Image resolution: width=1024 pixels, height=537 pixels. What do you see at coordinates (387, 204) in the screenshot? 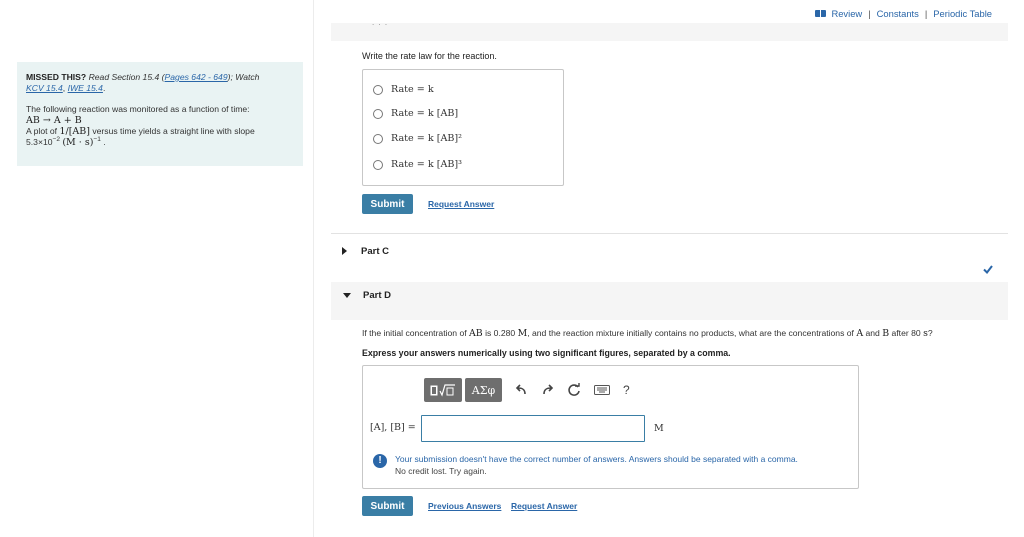
I see `part-b-submit-button: Submit` at bounding box center [387, 204].